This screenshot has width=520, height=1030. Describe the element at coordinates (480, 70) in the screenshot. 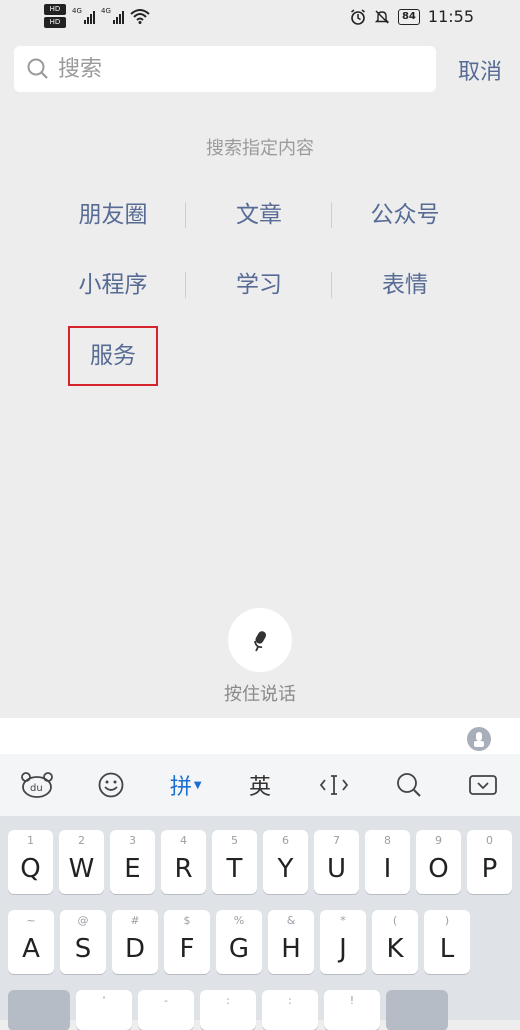

I see `cancel-button: 取消` at that location.